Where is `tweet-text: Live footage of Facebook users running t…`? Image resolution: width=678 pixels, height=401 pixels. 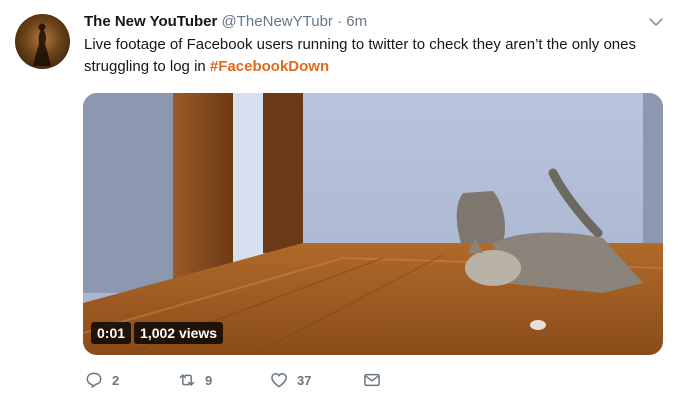 tweet-text: Live footage of Facebook users running t… is located at coordinates (369, 56).